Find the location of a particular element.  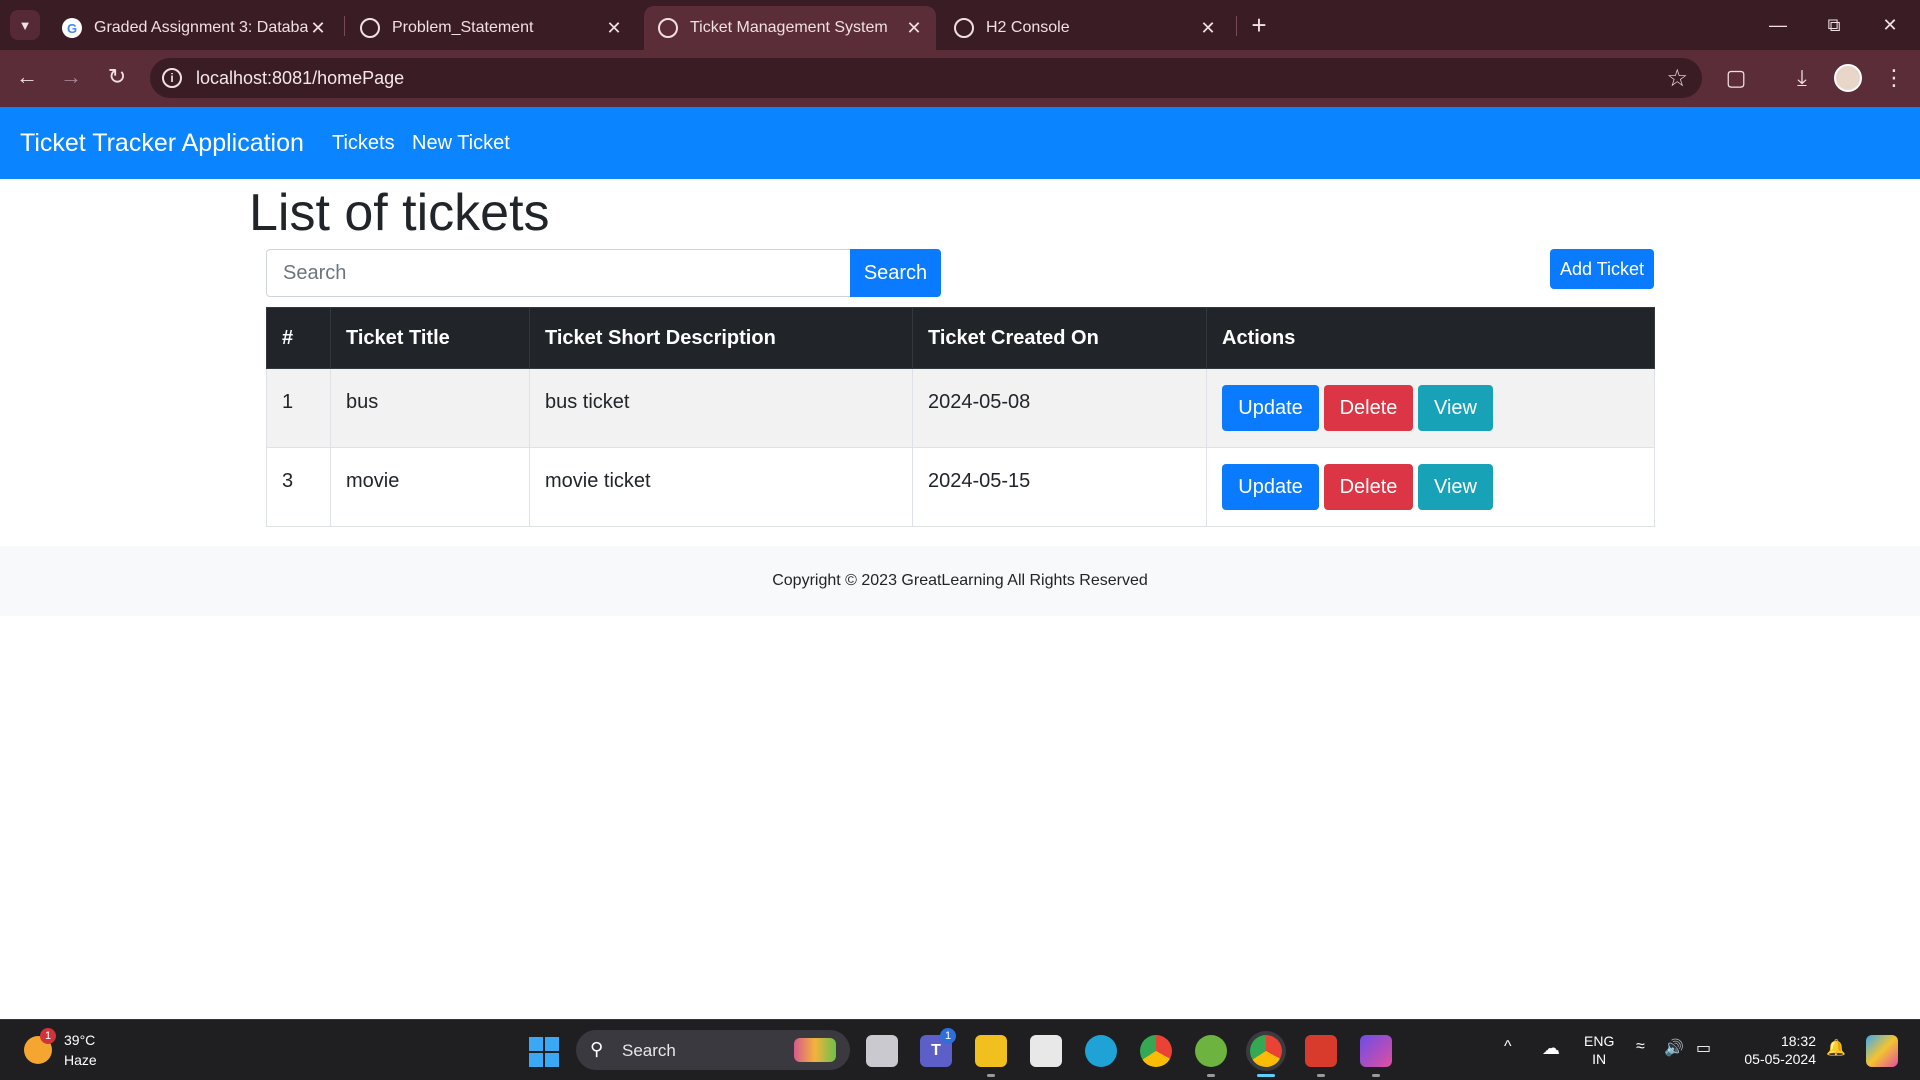

restore-icon: ⧉ is located at coordinates (1834, 25).